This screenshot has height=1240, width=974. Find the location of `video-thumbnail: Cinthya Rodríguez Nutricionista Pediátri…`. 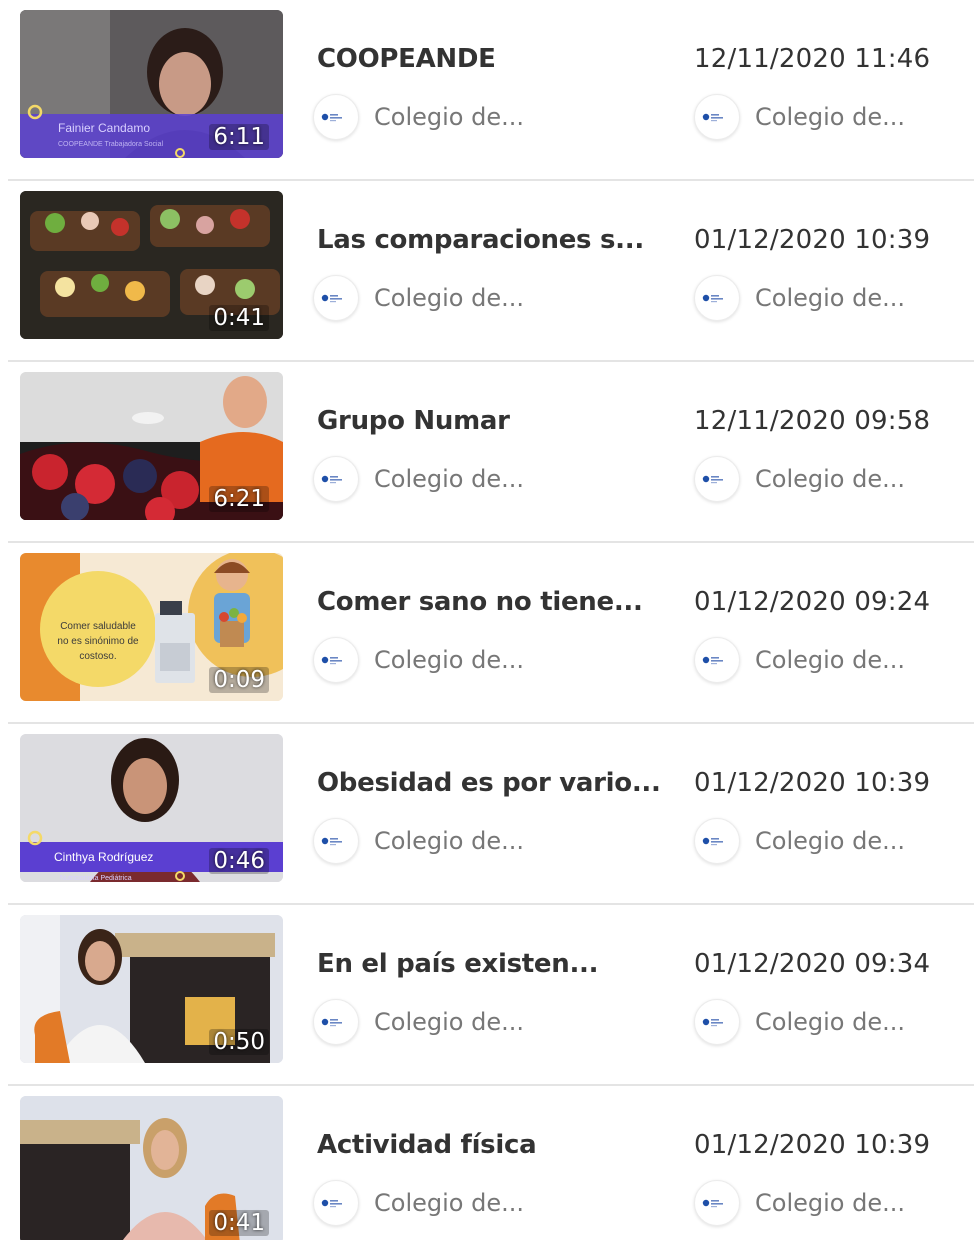

video-thumbnail: Cinthya Rodríguez Nutricionista Pediátri… is located at coordinates (151, 808).